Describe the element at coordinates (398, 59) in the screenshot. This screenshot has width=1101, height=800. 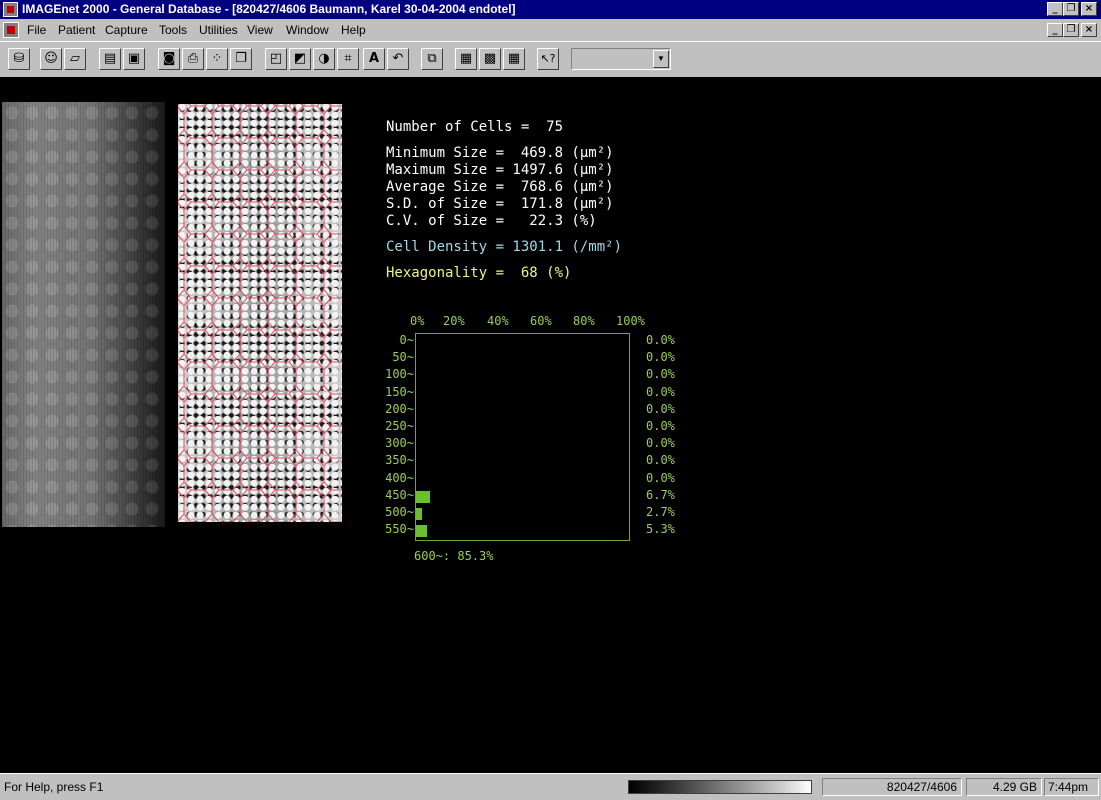
I see `undo-icon: ↶` at that location.